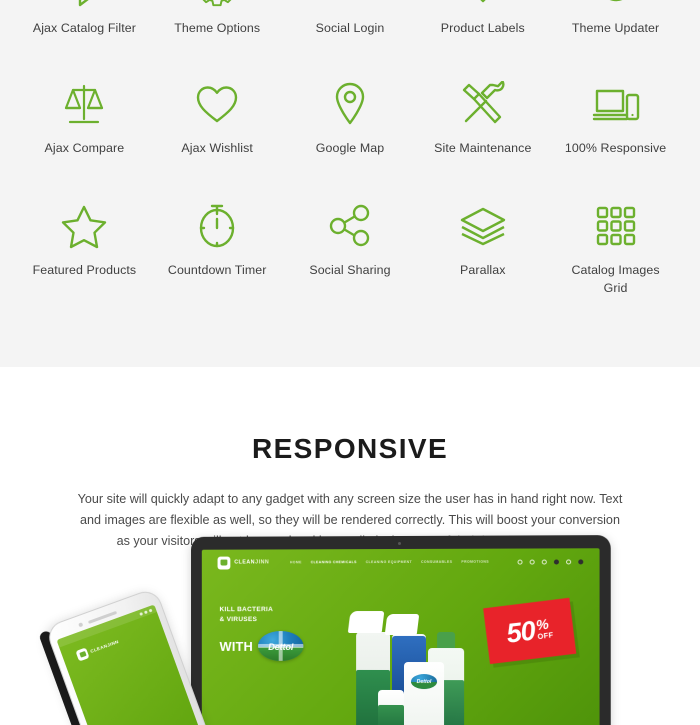  I want to click on sale-number: 50, so click(520, 631).